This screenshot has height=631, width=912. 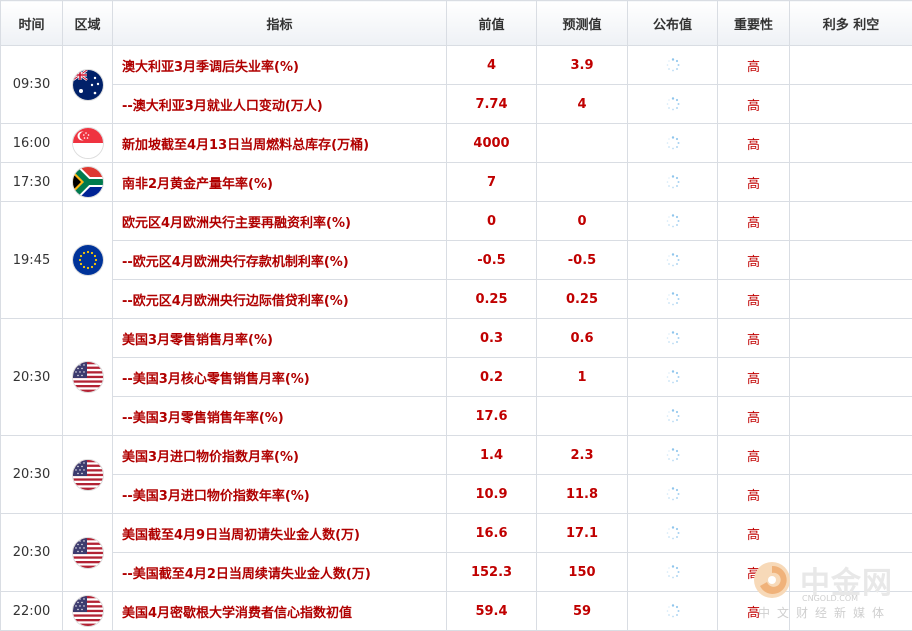 I want to click on table-row: --美国截至4月2日当周续请失业金人数(万)152.3150高, so click(x=456, y=572).